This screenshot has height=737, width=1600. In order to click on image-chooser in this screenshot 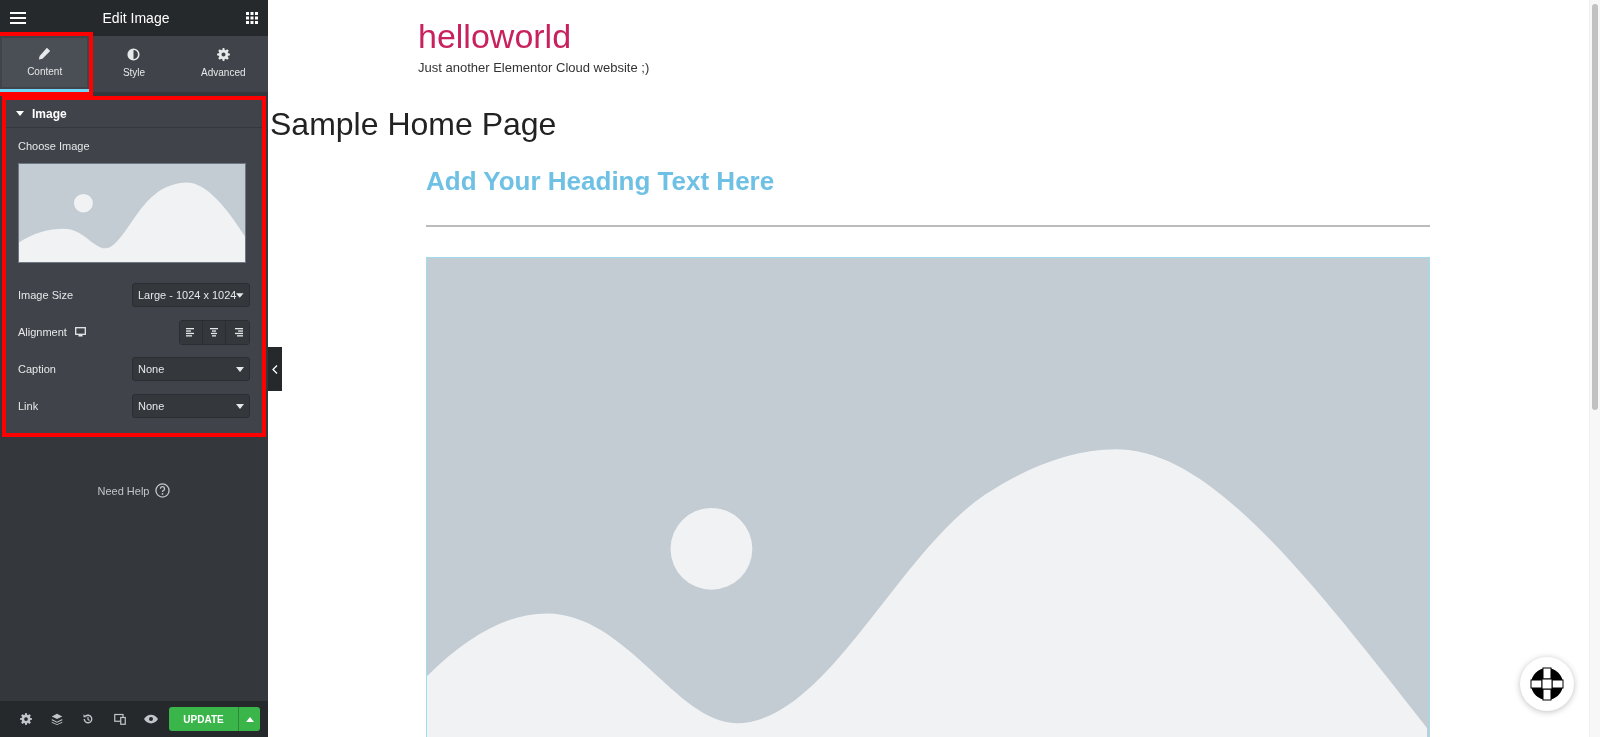, I will do `click(132, 212)`.